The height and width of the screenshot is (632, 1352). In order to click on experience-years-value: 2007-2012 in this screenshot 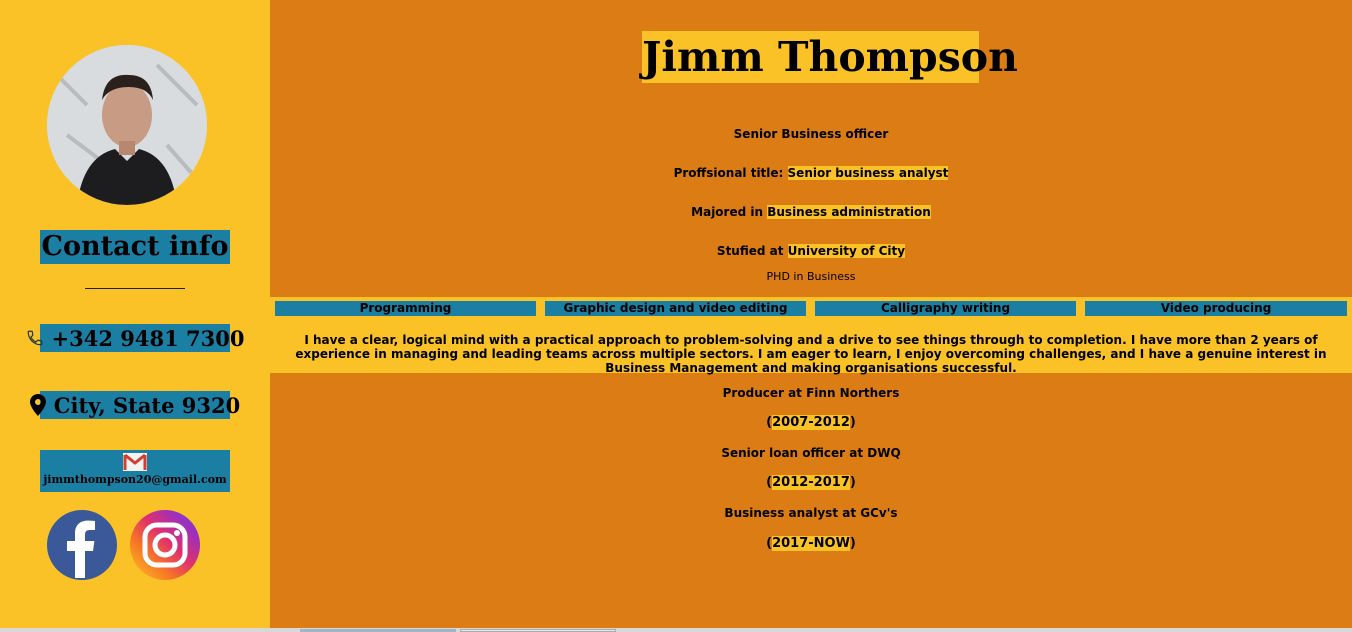, I will do `click(811, 422)`.